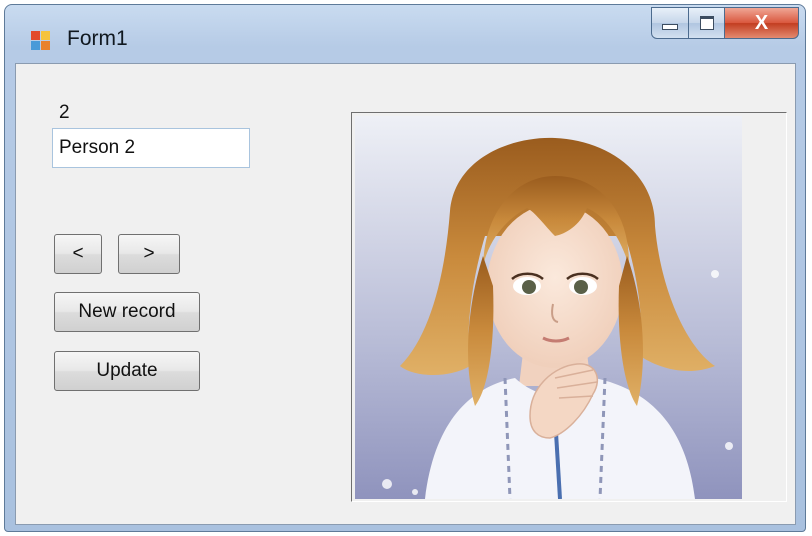 Image resolution: width=812 pixels, height=536 pixels. Describe the element at coordinates (405, 34) in the screenshot. I see `title-bar: Form1 X` at that location.